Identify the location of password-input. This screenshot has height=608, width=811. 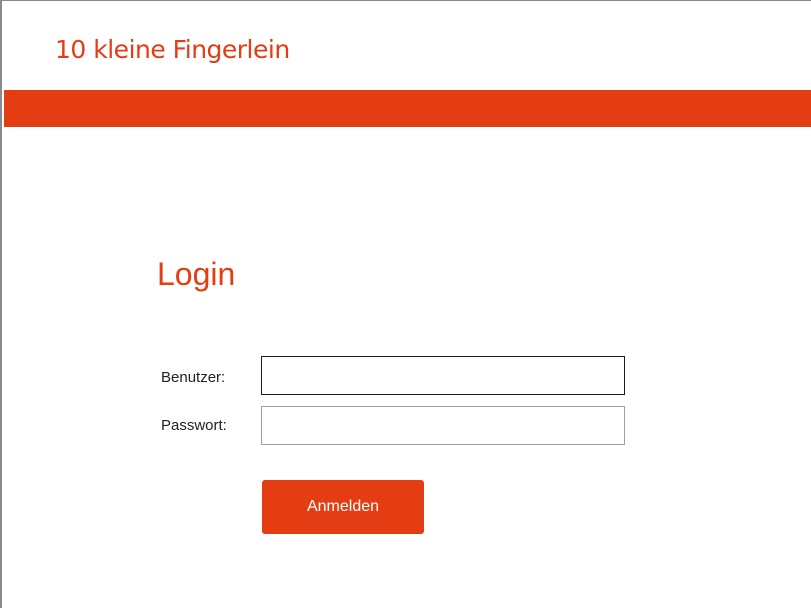
(443, 425).